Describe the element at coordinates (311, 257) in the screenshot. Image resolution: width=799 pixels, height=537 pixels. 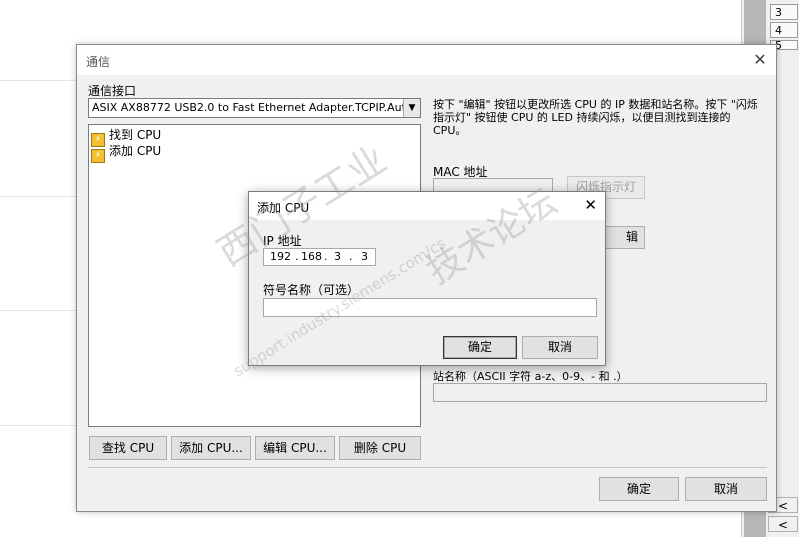
I see `ip-octet: 168` at that location.